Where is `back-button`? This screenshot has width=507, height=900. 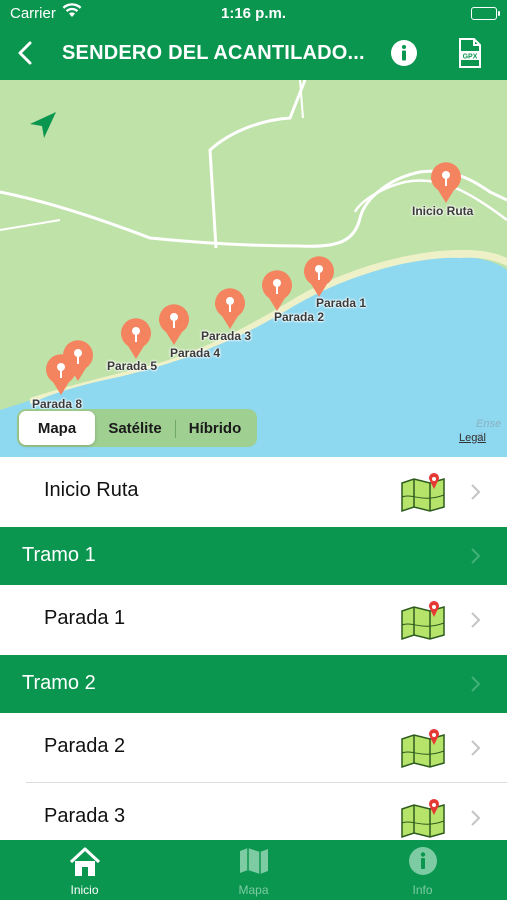 back-button is located at coordinates (26, 53).